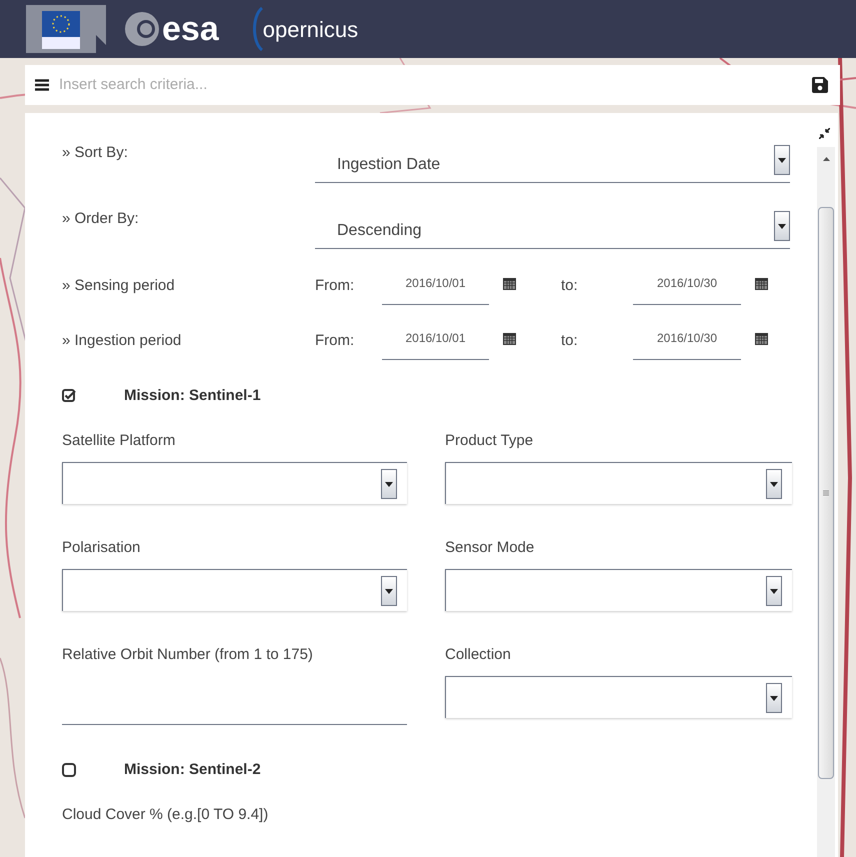  What do you see at coordinates (192, 770) in the screenshot?
I see `mission-title: Mission: Sentinel-2` at bounding box center [192, 770].